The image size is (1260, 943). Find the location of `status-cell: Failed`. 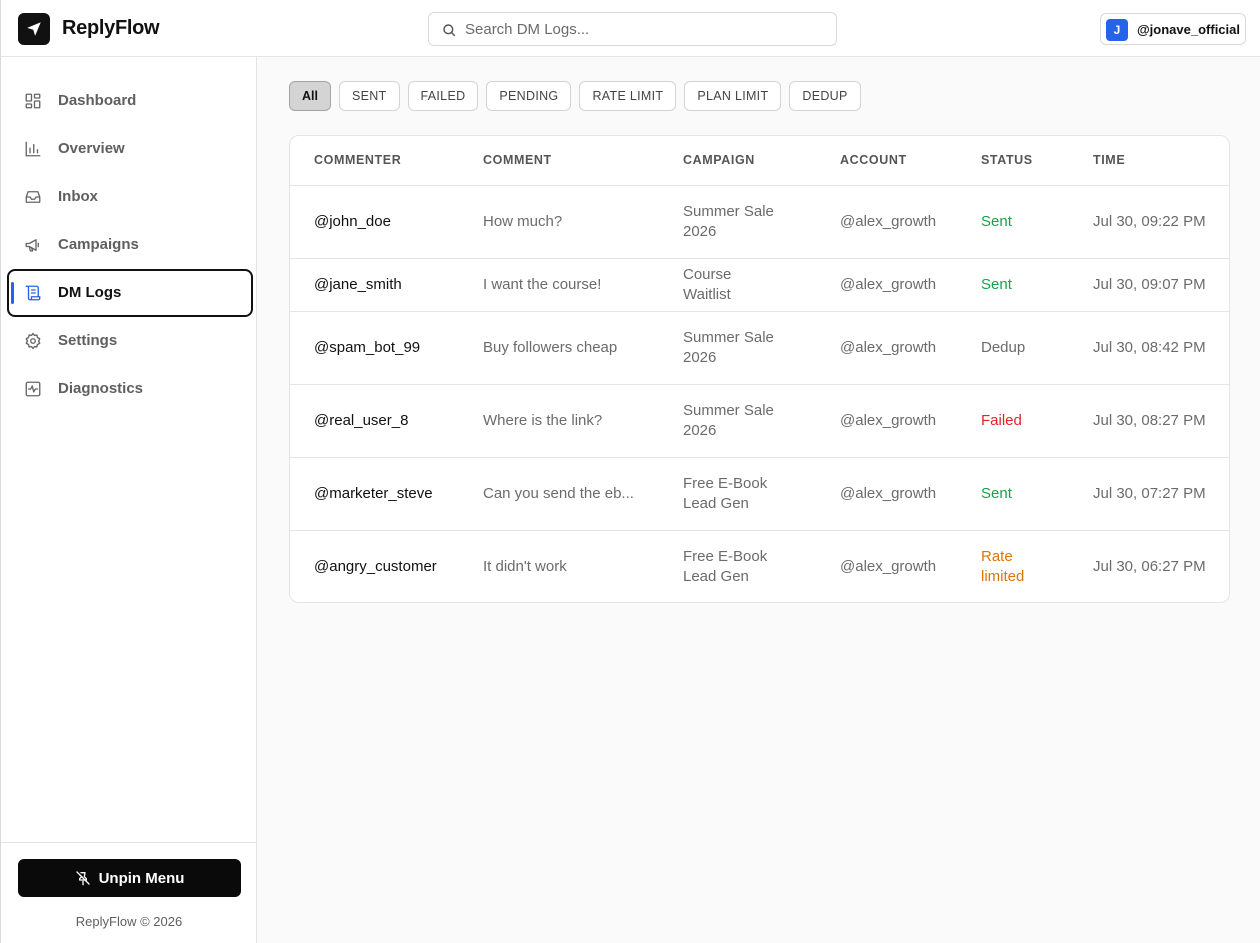

status-cell: Failed is located at coordinates (1013, 421).